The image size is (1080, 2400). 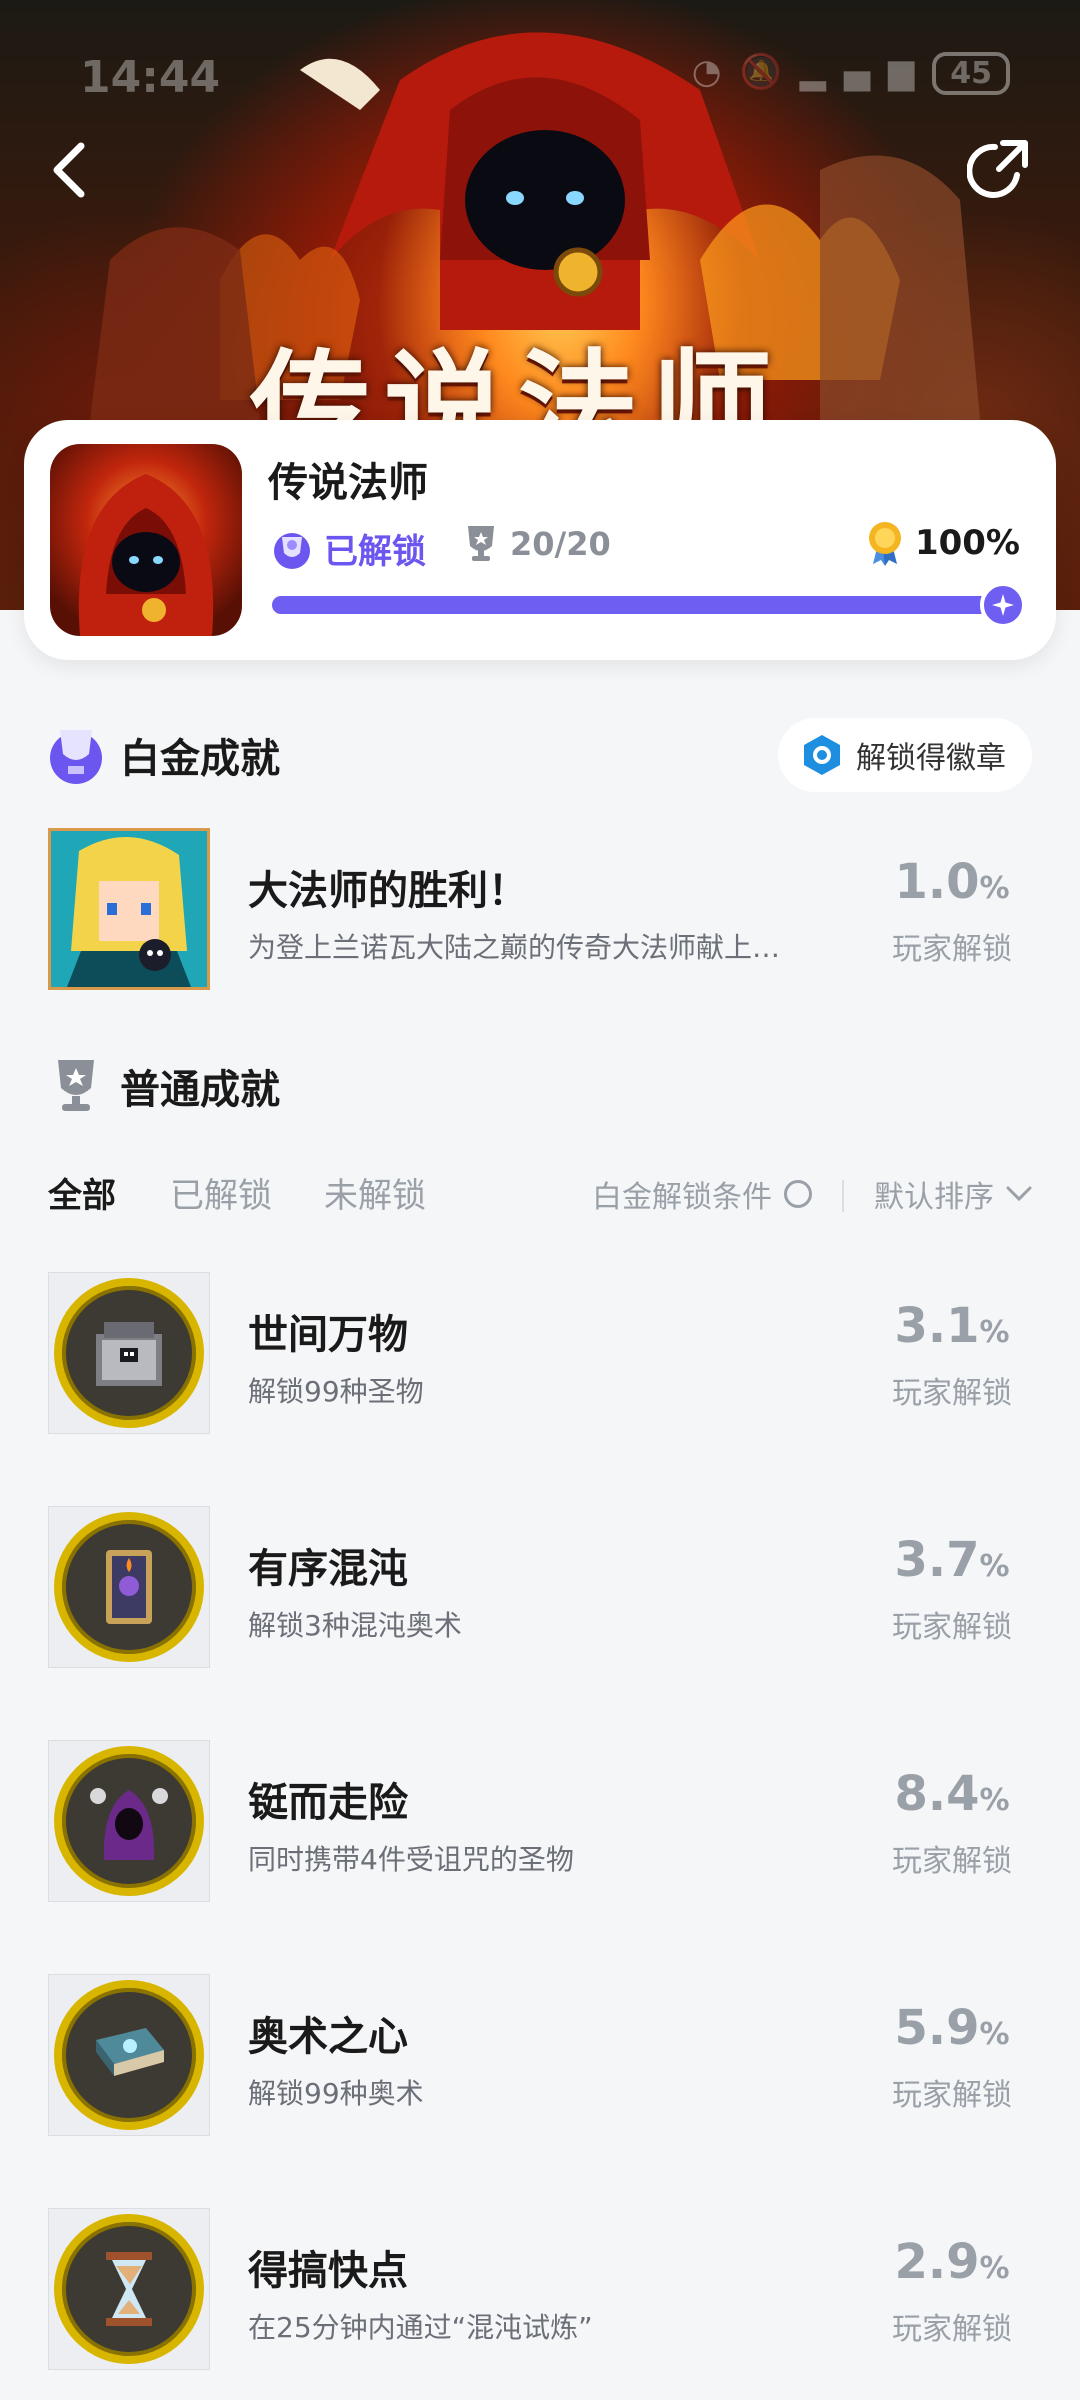 I want to click on progress-knob, so click(x=1003, y=605).